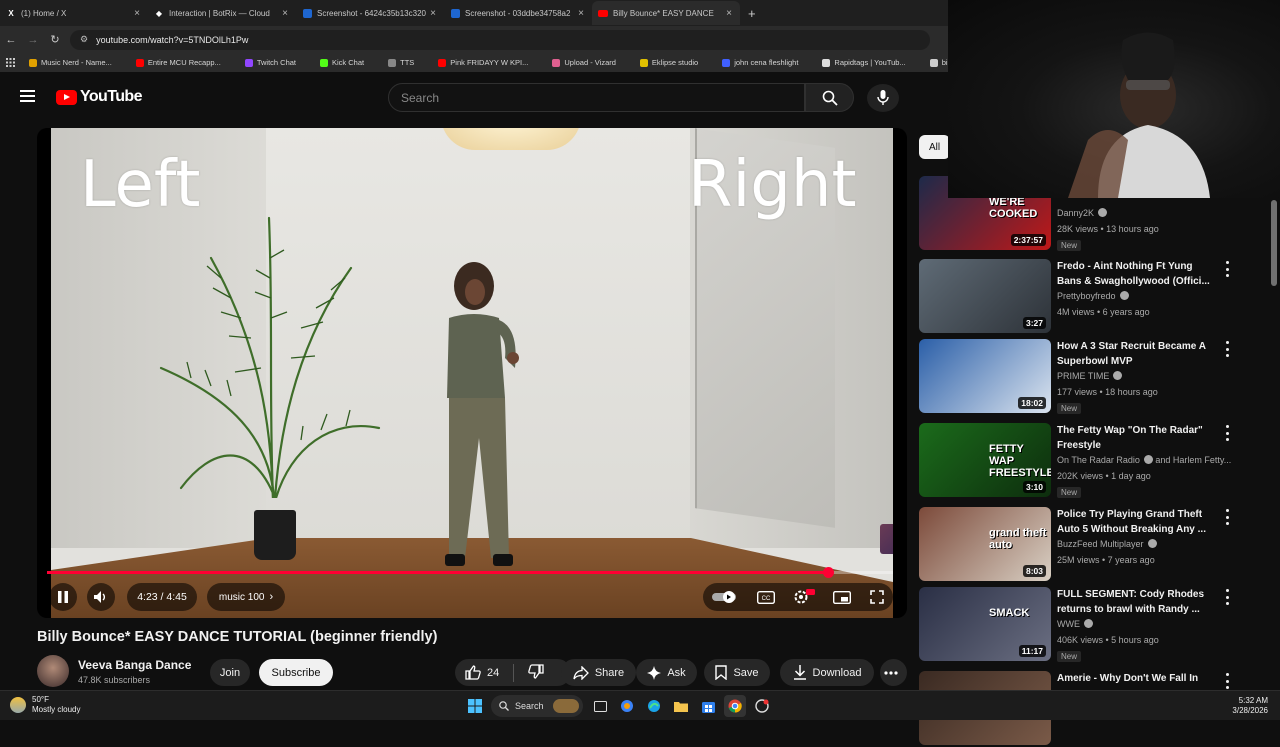  Describe the element at coordinates (708, 706) in the screenshot. I see `microsoft-store-icon` at that location.